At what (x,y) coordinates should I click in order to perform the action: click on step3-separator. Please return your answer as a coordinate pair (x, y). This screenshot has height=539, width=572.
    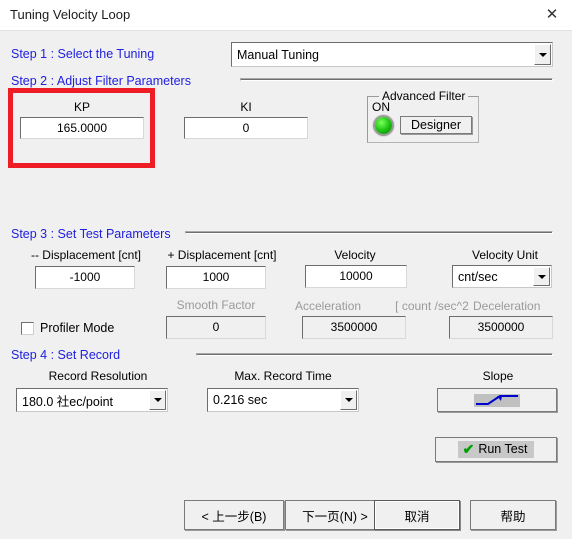
    Looking at the image, I should click on (369, 232).